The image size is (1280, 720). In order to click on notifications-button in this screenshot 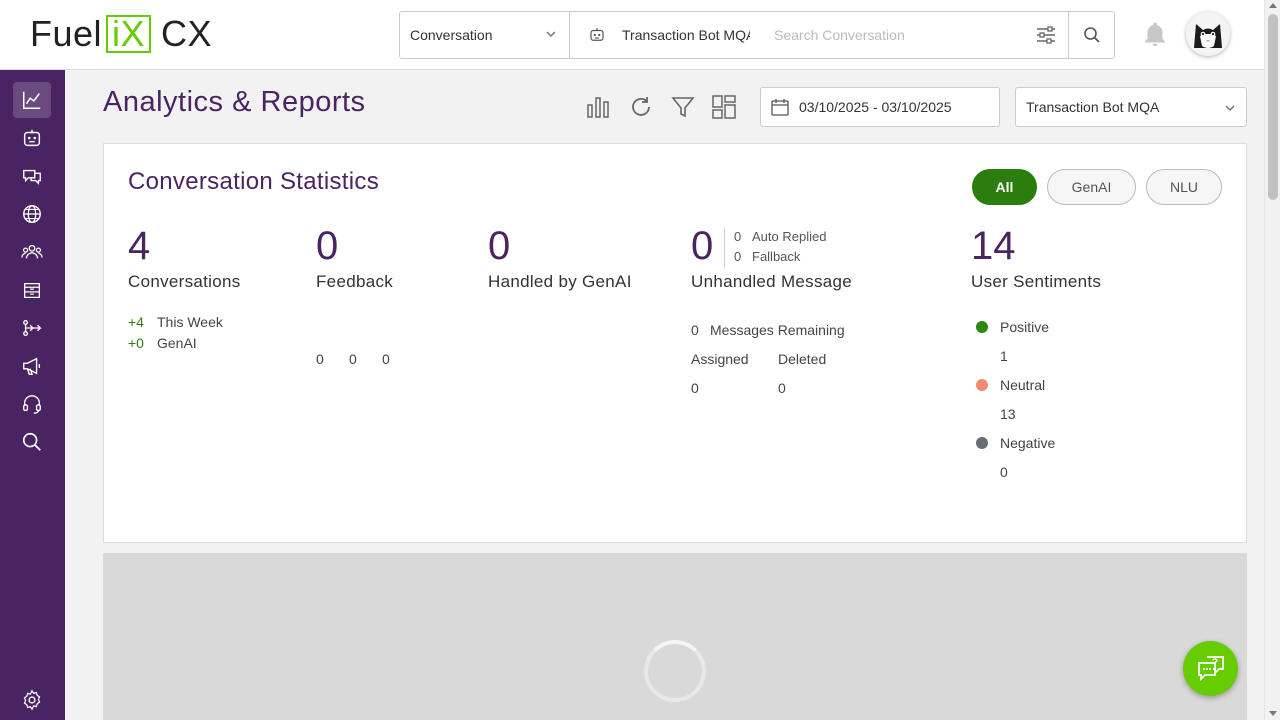, I will do `click(1155, 37)`.